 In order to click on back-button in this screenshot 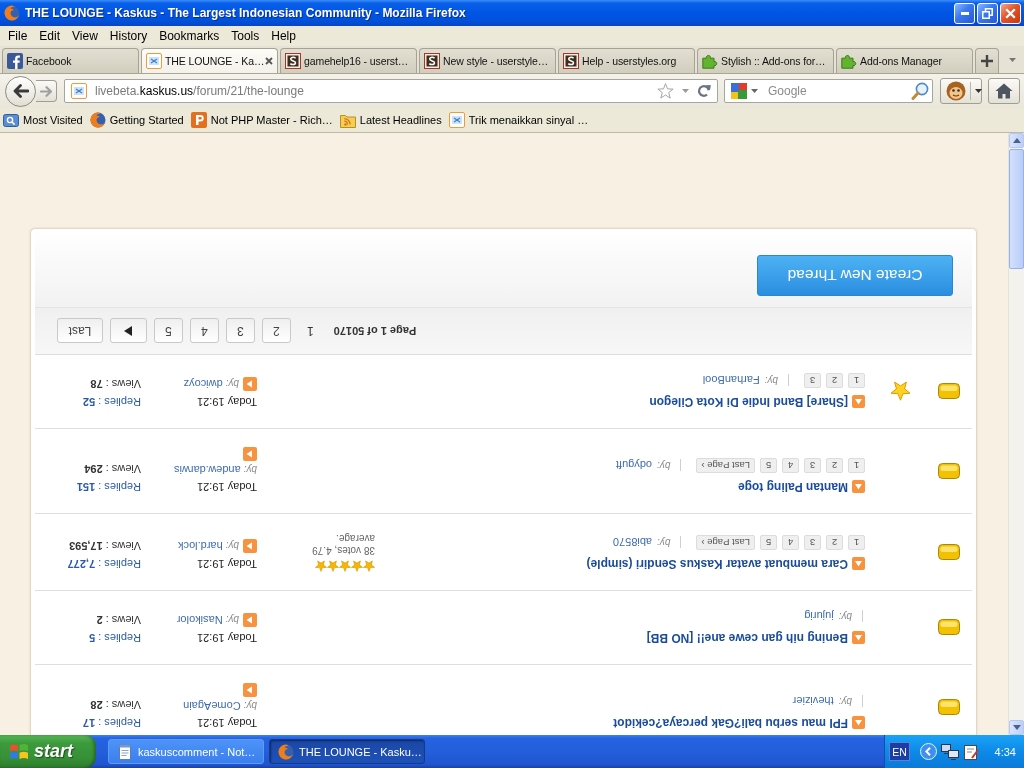, I will do `click(20, 91)`.